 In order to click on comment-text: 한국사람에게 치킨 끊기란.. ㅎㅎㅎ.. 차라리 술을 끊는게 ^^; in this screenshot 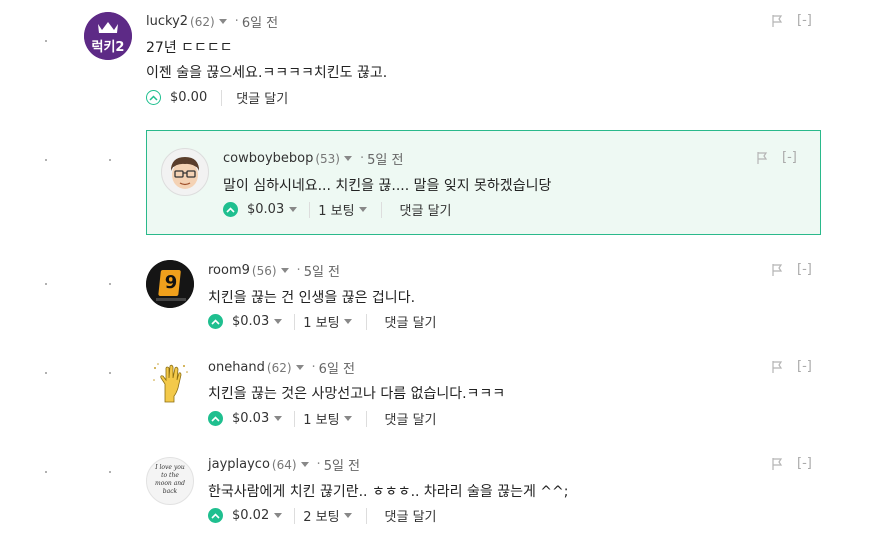, I will do `click(388, 492)`.